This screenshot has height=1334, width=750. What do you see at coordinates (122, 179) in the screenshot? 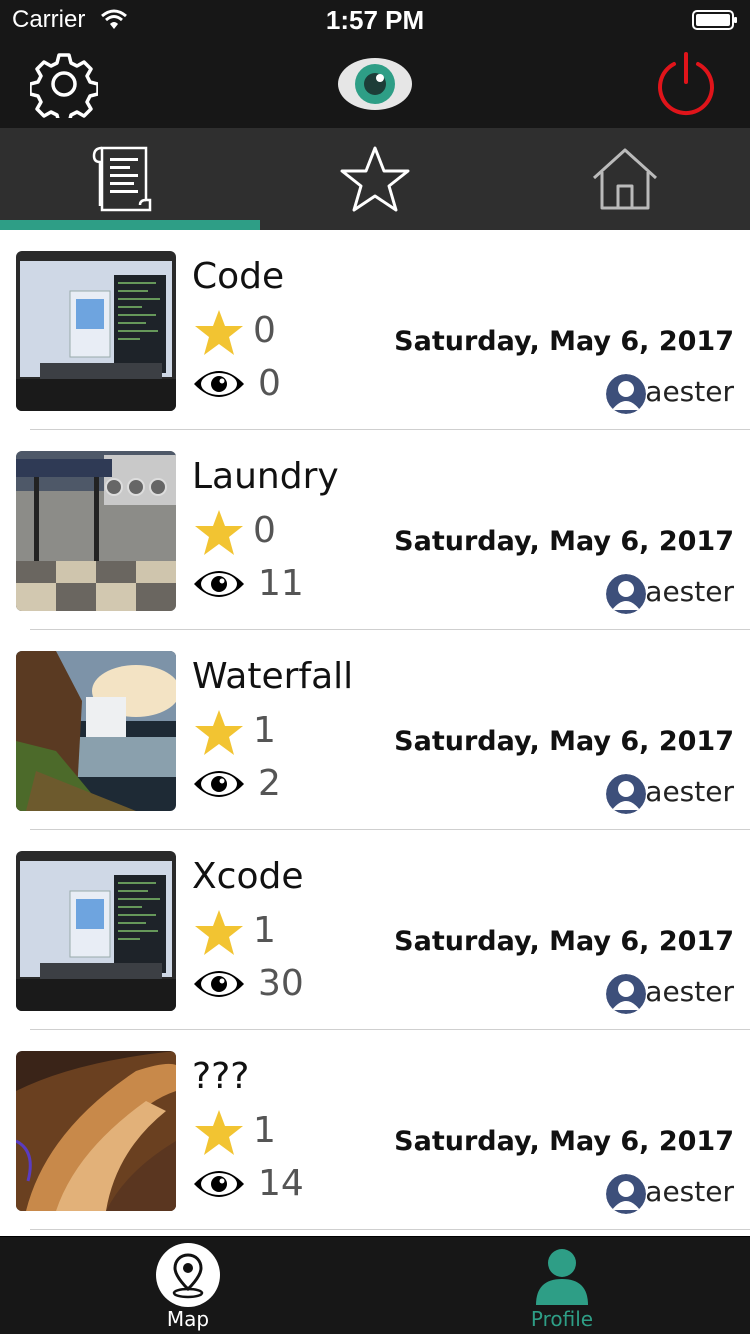
I see `scroll-icon` at bounding box center [122, 179].